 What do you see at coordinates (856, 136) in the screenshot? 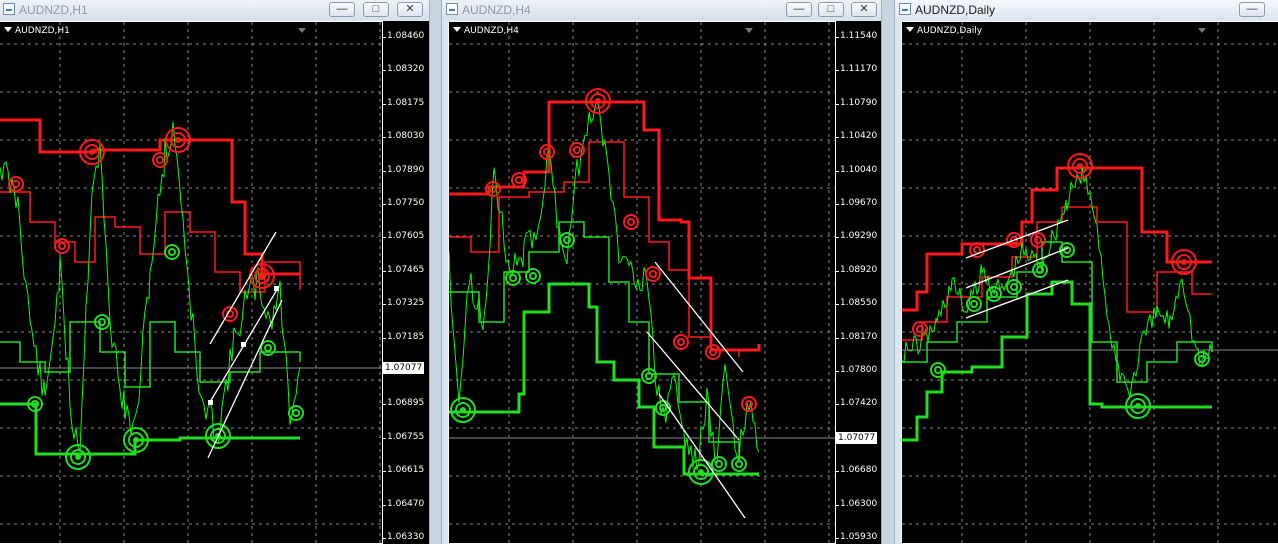
I see `price-tick-label: 1.10420` at bounding box center [856, 136].